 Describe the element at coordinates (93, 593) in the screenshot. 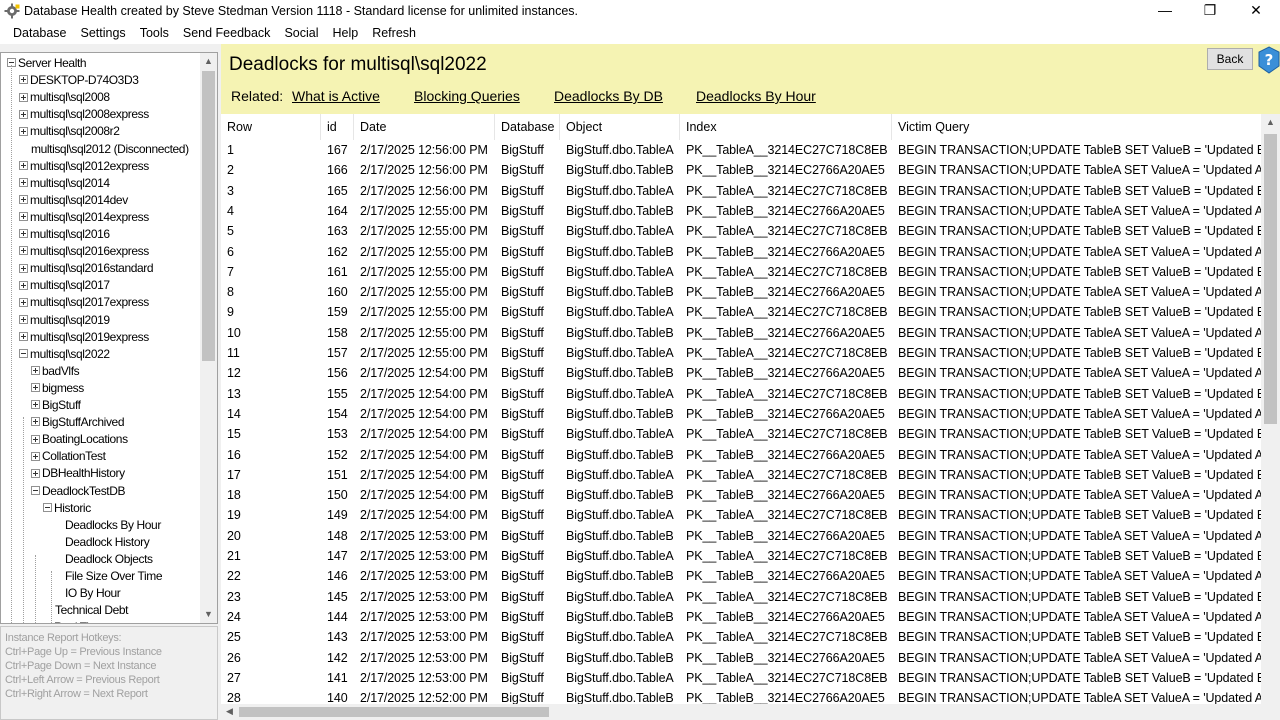

I see `tree-item: IO By Hour` at that location.